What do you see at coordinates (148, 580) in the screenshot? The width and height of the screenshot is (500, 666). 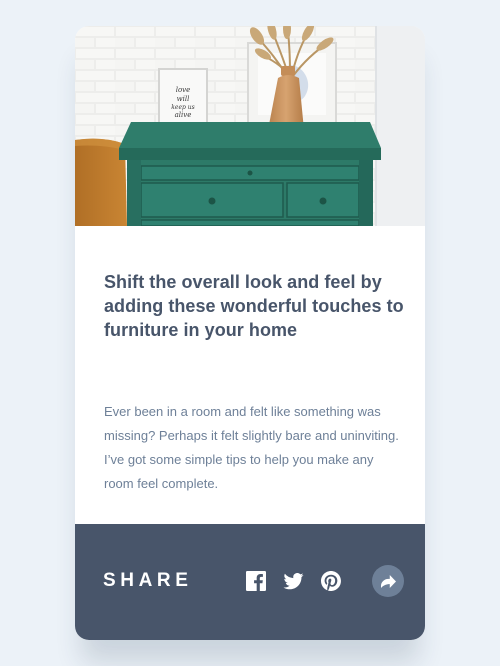 I see `share-label: SHARE` at bounding box center [148, 580].